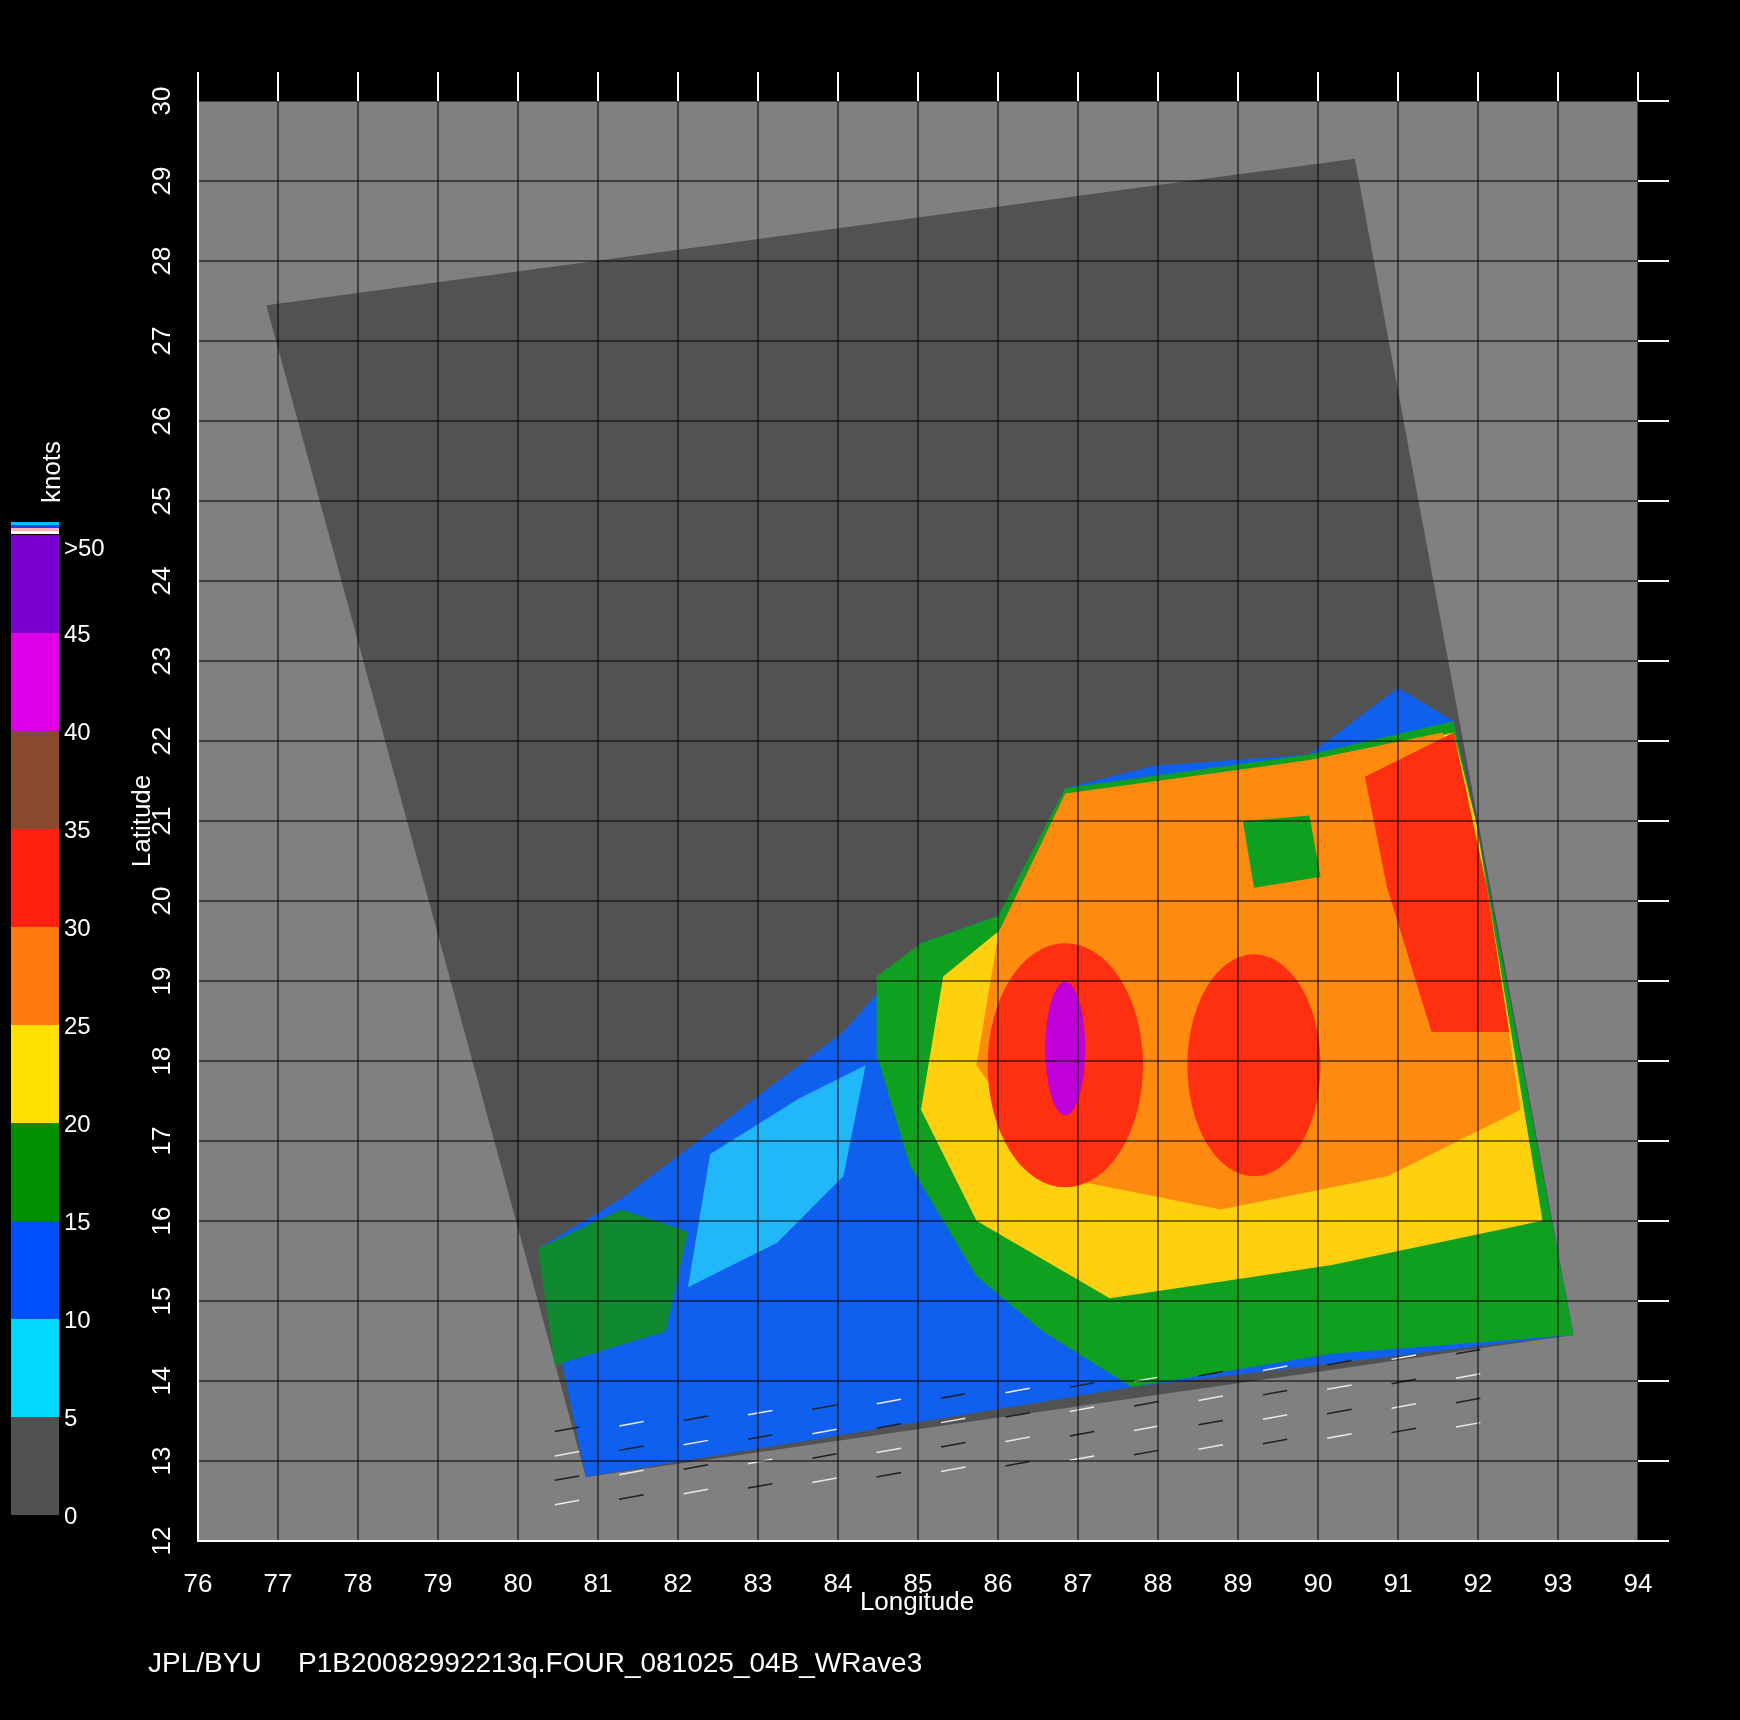  Describe the element at coordinates (198, 1583) in the screenshot. I see `x-tick-label: 76` at that location.